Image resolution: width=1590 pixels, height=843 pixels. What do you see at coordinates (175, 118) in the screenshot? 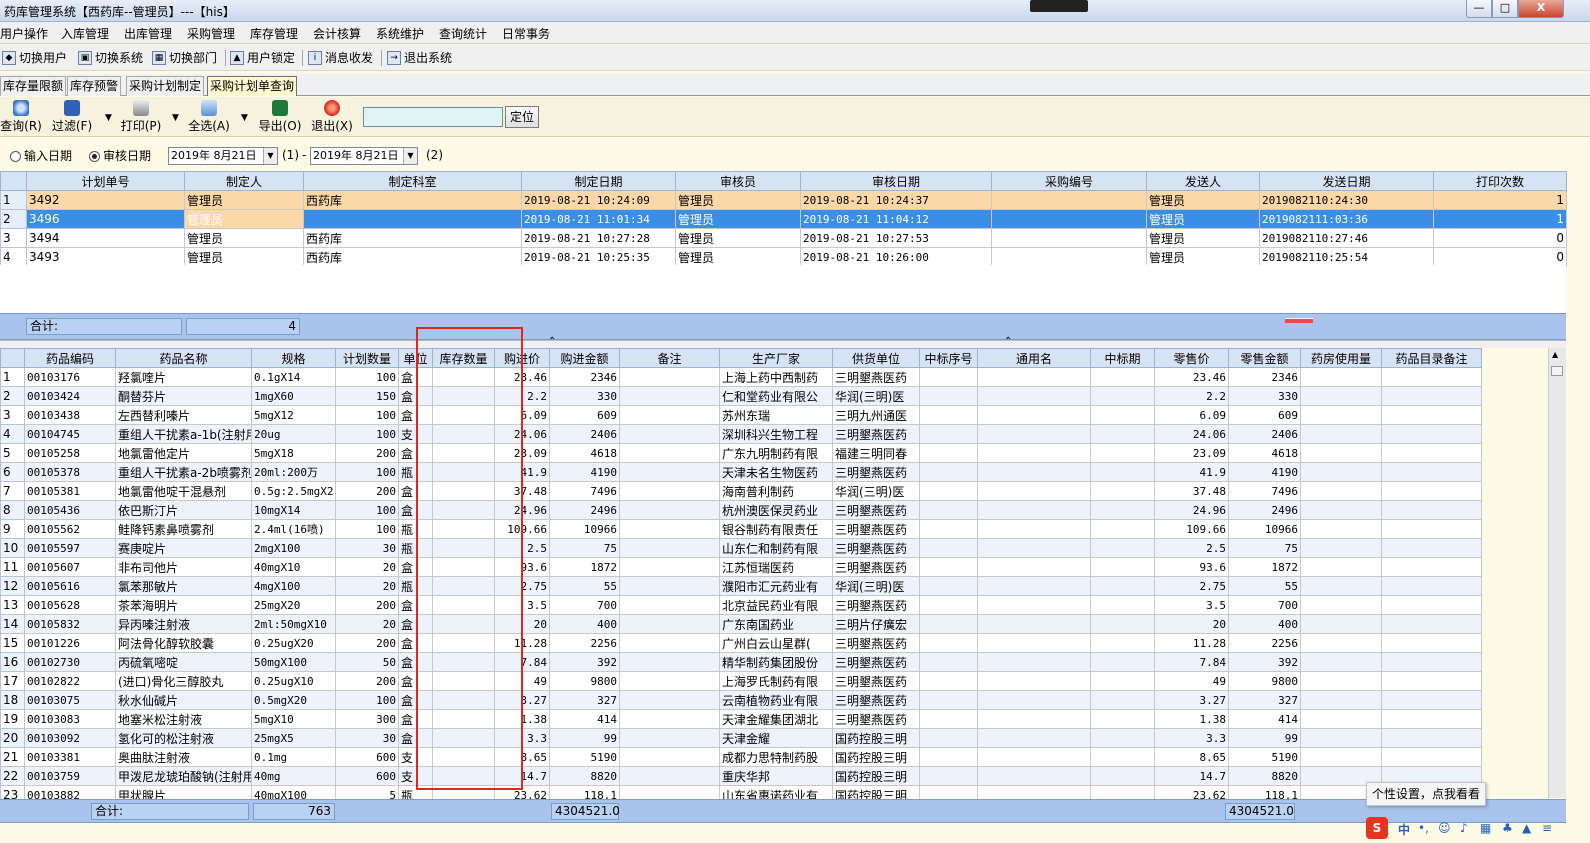
I see `print-dropdown-icon: ▼` at bounding box center [175, 118].